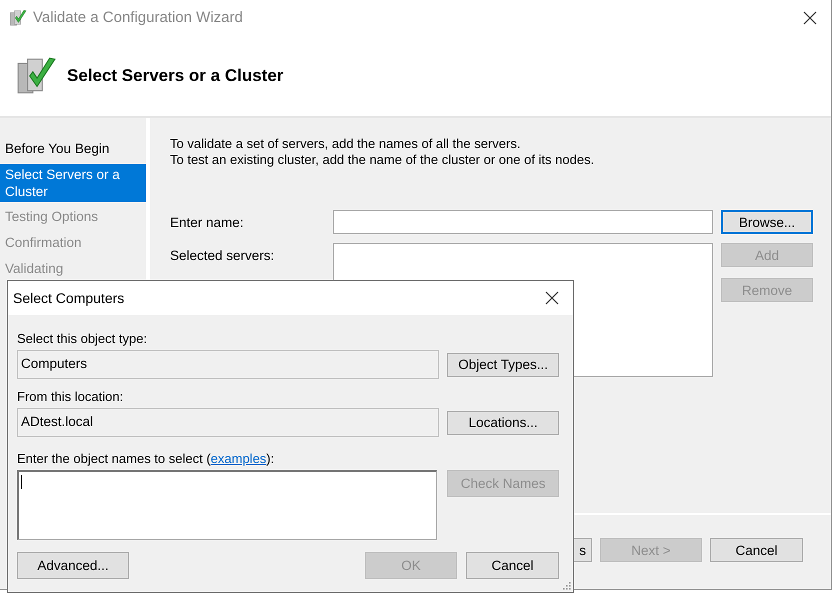 The height and width of the screenshot is (595, 837). What do you see at coordinates (82, 338) in the screenshot?
I see `field-label: Select this object type:` at bounding box center [82, 338].